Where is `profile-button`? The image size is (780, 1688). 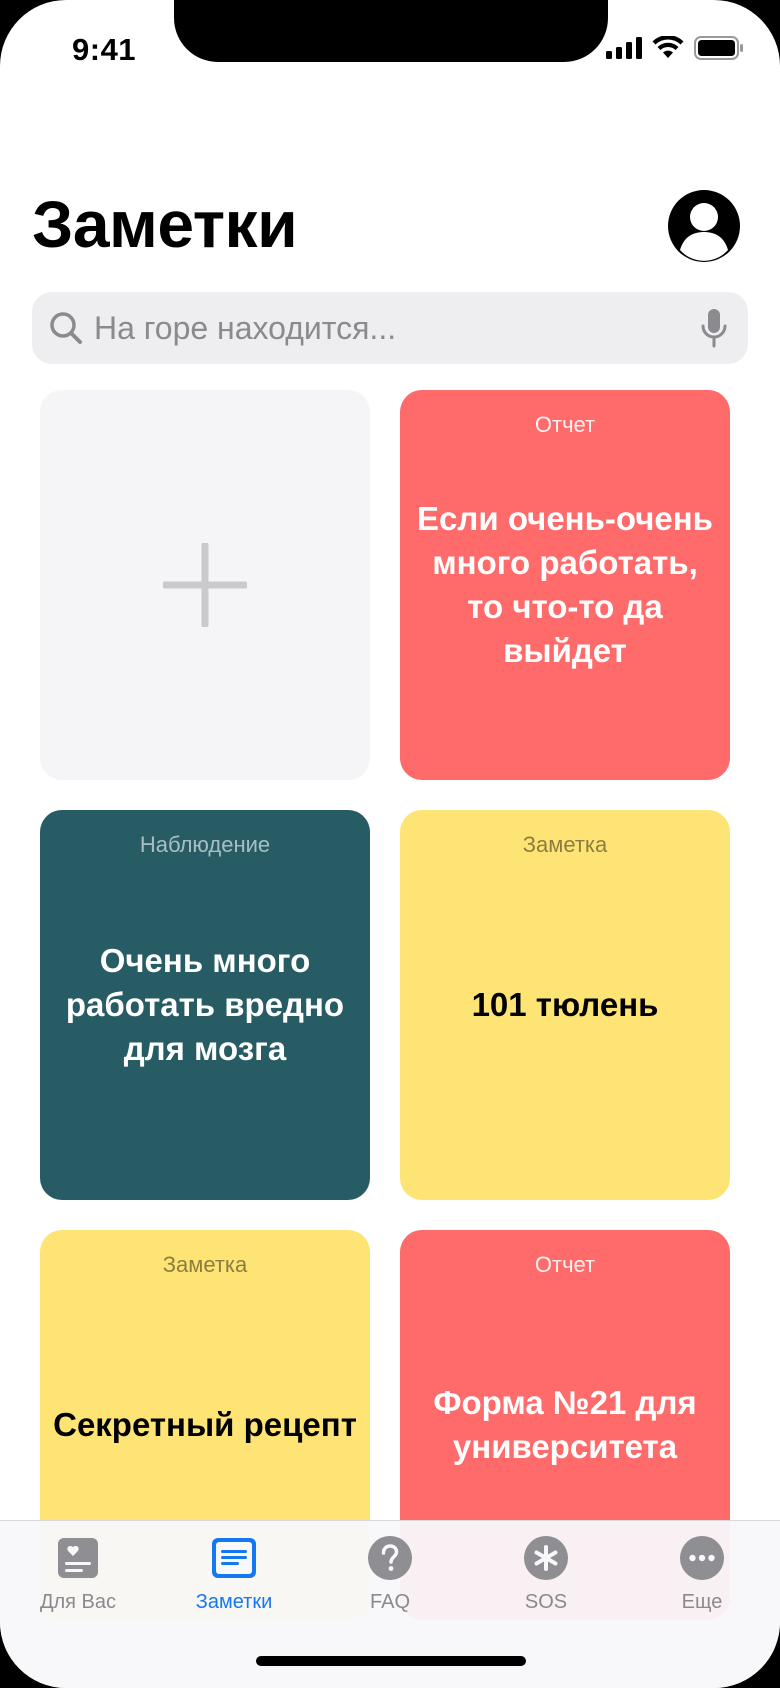 profile-button is located at coordinates (704, 226).